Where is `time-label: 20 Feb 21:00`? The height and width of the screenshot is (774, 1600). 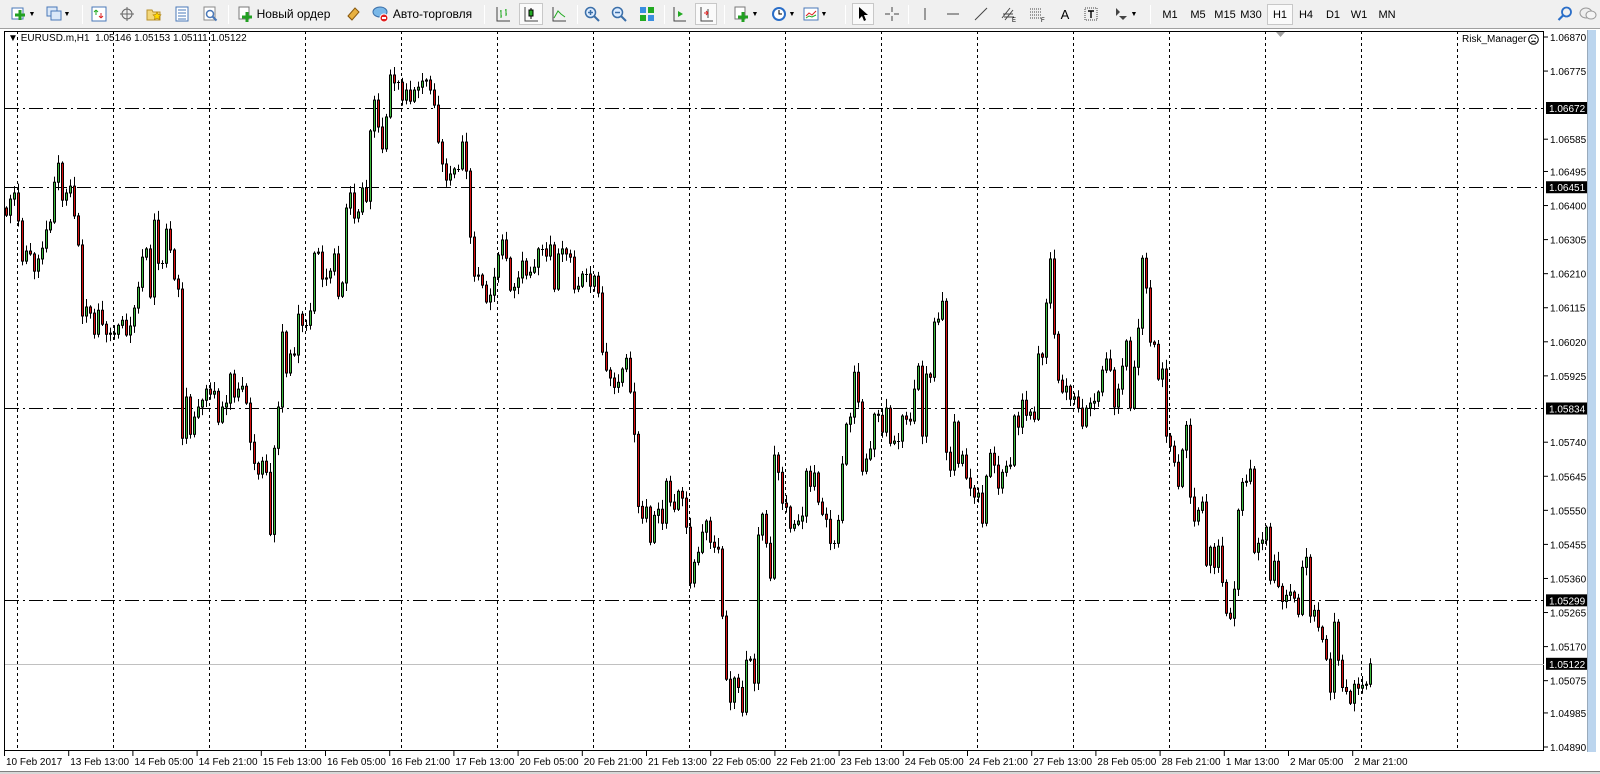
time-label: 20 Feb 21:00 is located at coordinates (613, 762).